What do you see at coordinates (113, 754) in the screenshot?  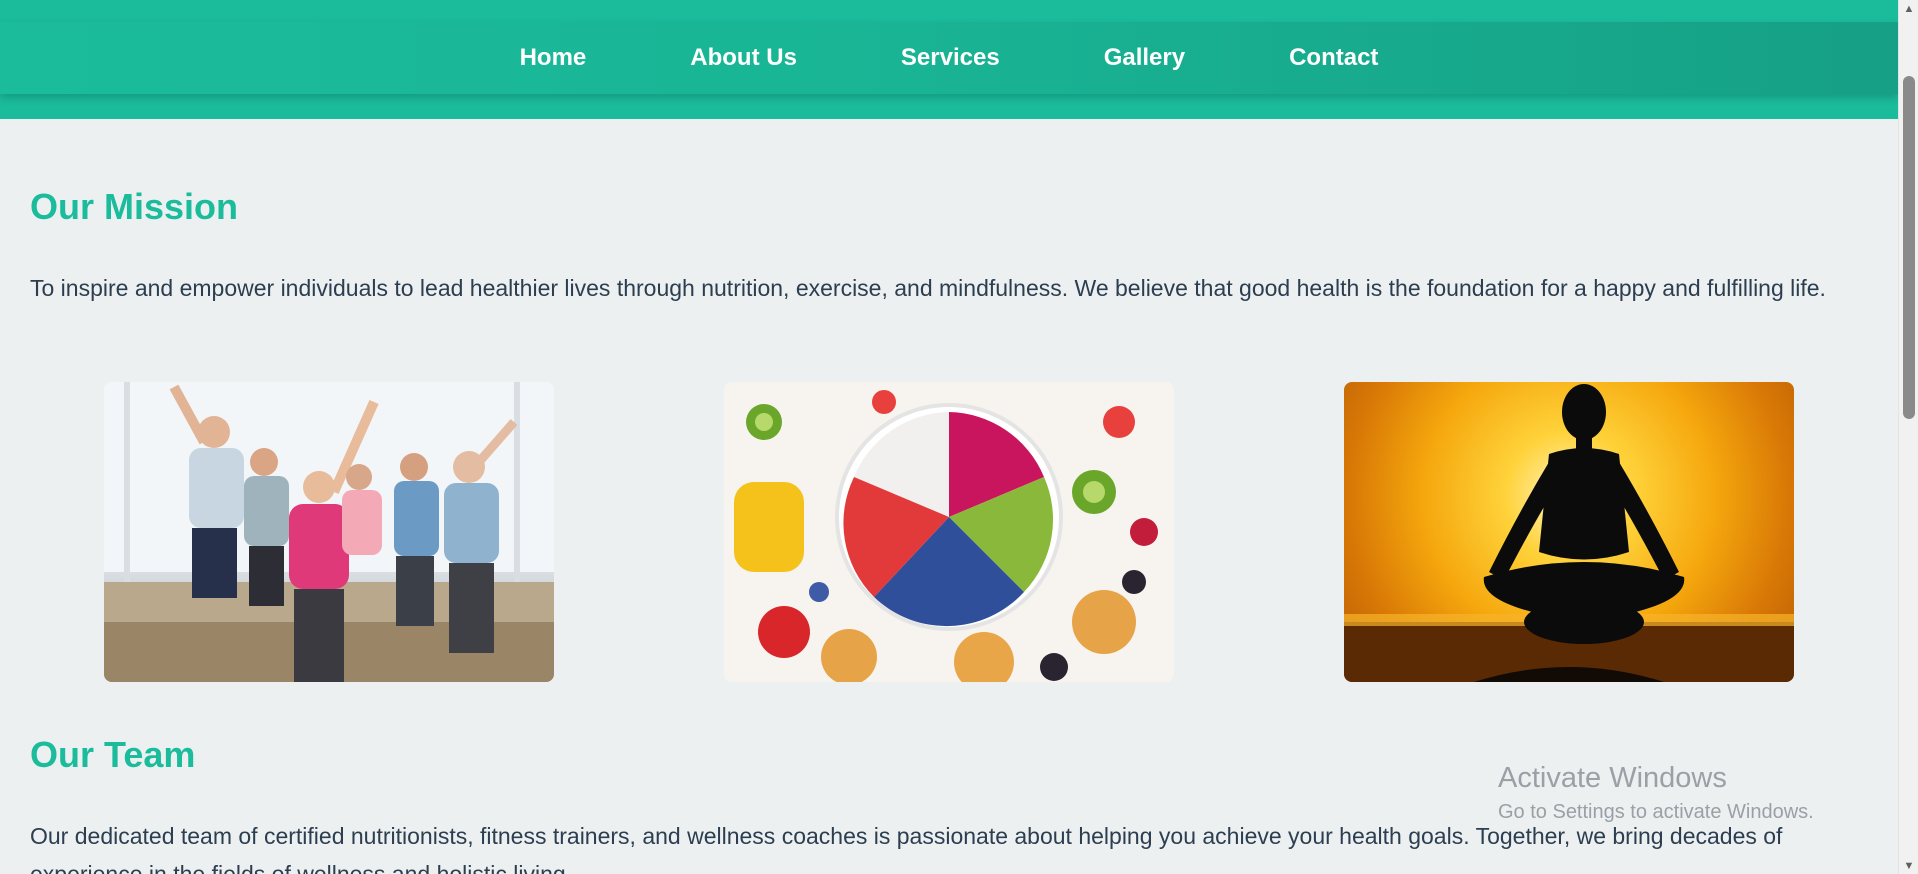 I see `team-heading: Our Team` at bounding box center [113, 754].